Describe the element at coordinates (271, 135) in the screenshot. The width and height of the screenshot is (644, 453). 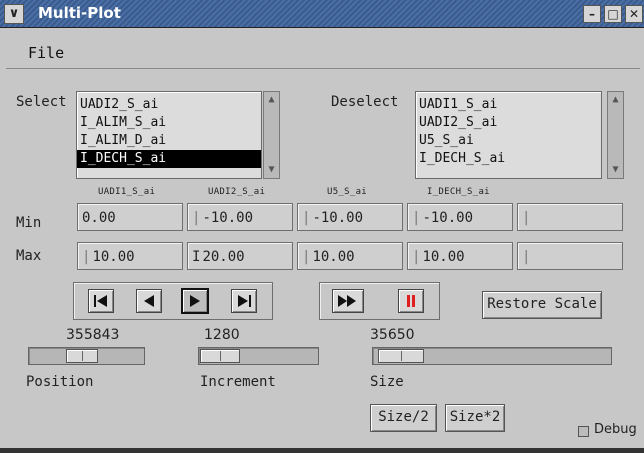
I see `select-scrollbar: ▲ ▼` at that location.